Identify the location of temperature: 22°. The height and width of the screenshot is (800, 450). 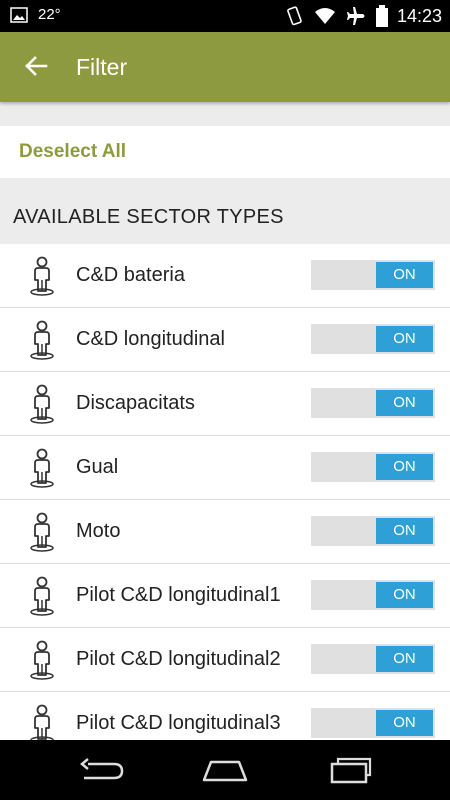
(49, 14).